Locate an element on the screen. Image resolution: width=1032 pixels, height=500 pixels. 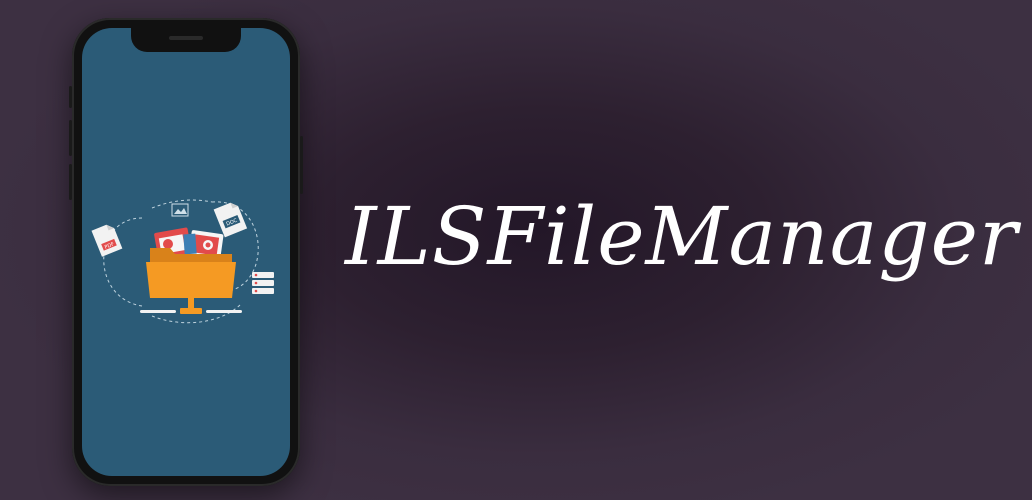
file-manager-illustration: PDF DOC is located at coordinates (182, 261).